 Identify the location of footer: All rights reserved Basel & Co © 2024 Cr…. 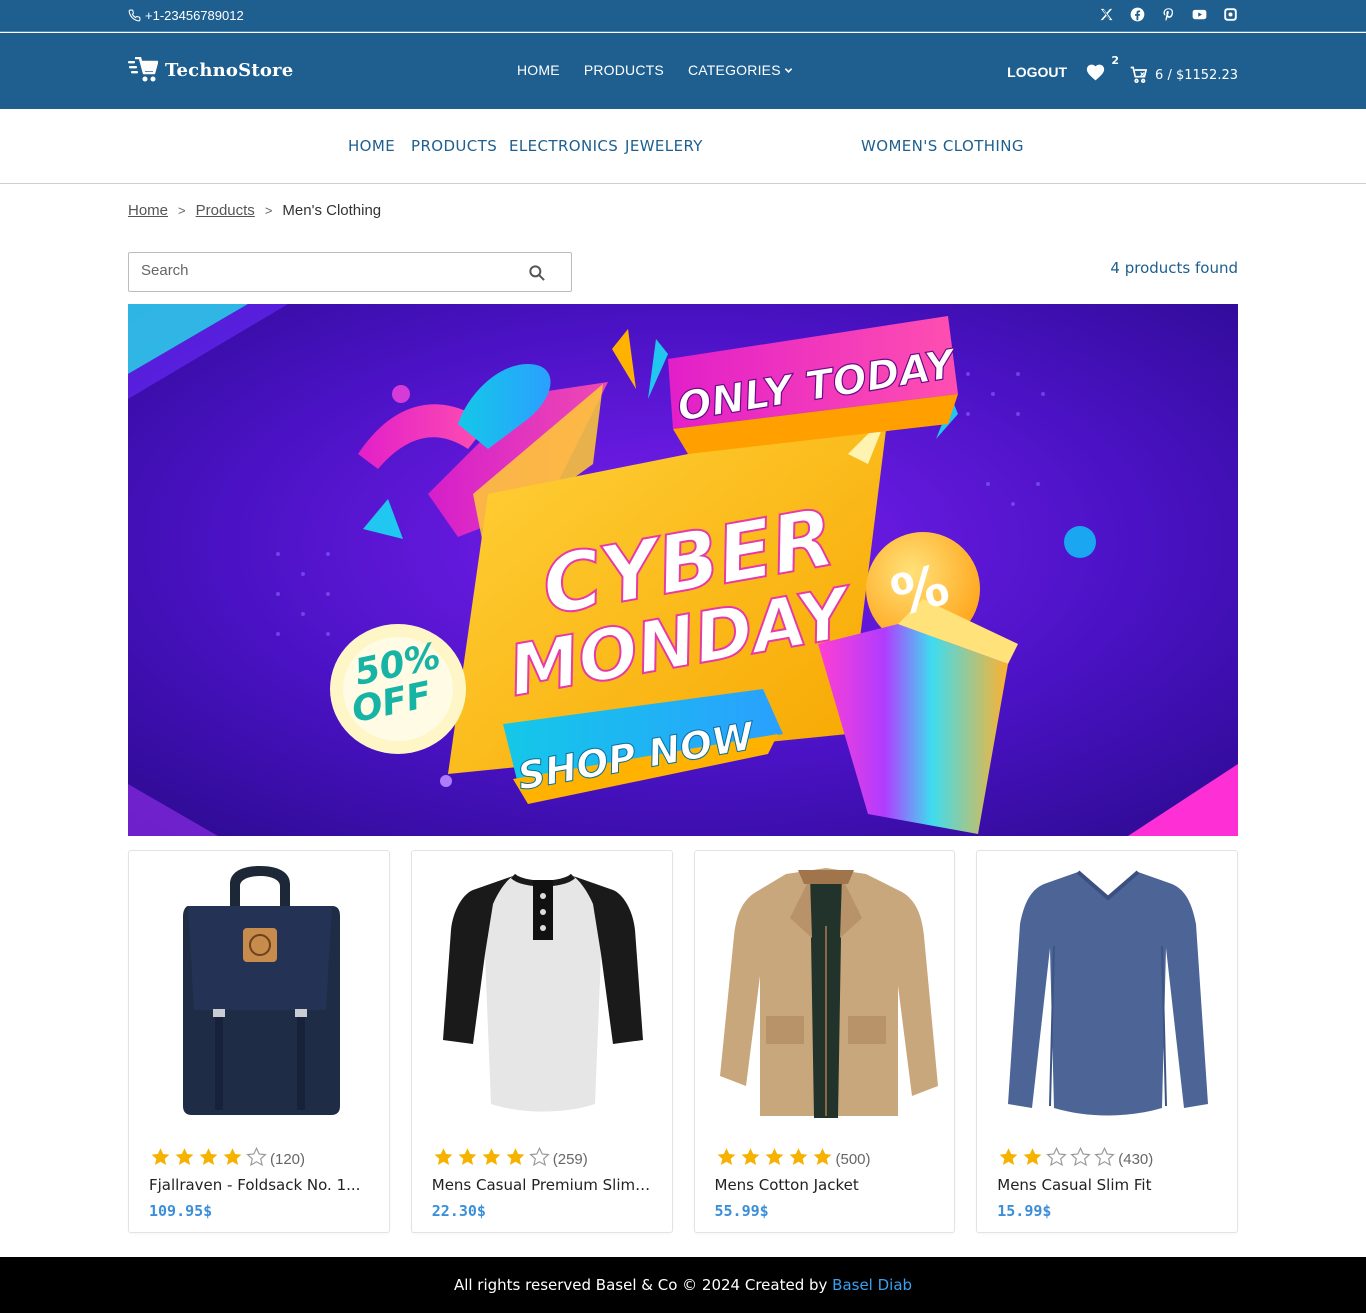
(683, 1285).